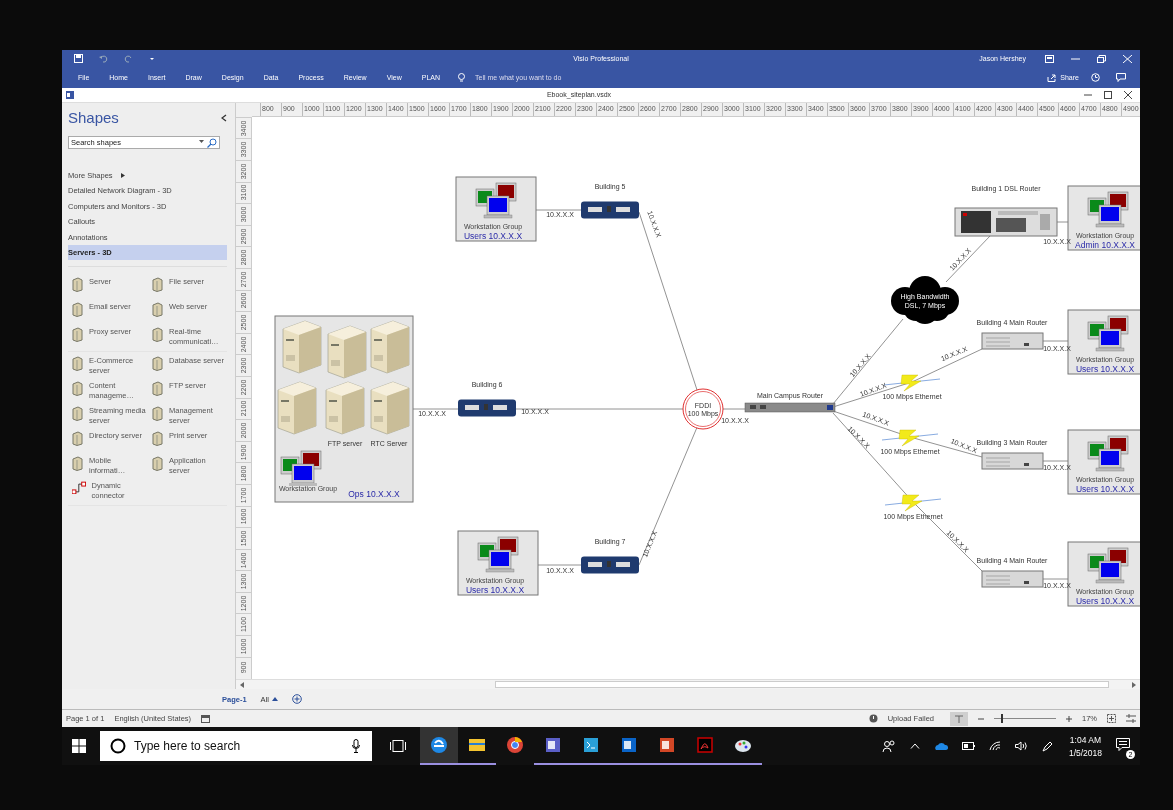 This screenshot has height=810, width=1173. What do you see at coordinates (70, 95) in the screenshot?
I see `visio-file-icon` at bounding box center [70, 95].